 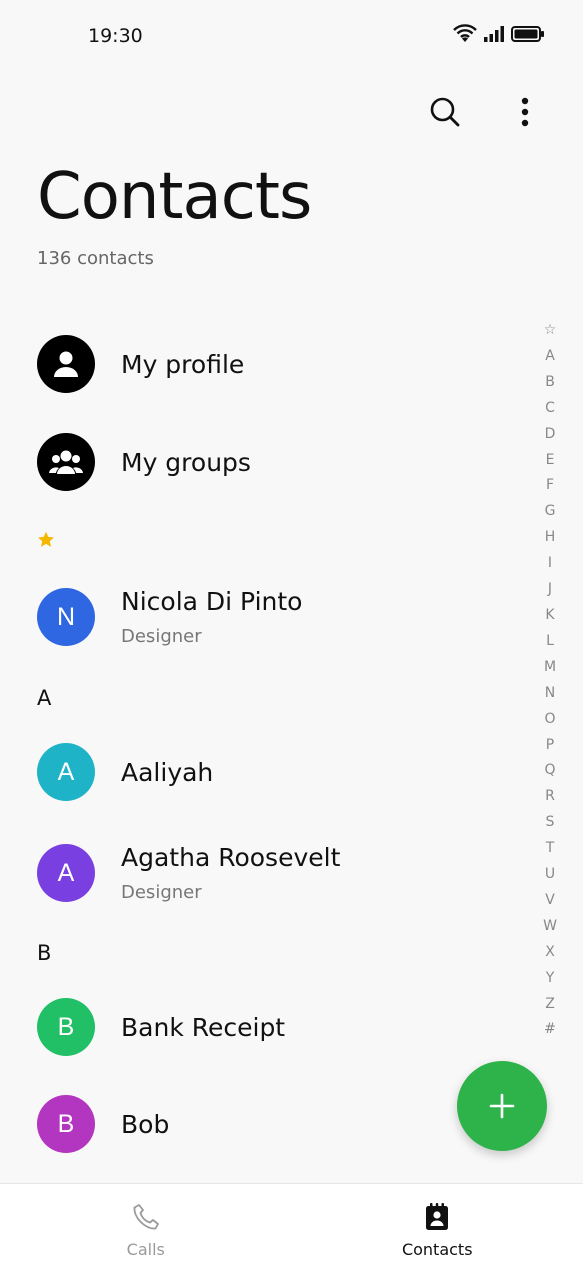 I want to click on phone-icon, so click(x=146, y=1217).